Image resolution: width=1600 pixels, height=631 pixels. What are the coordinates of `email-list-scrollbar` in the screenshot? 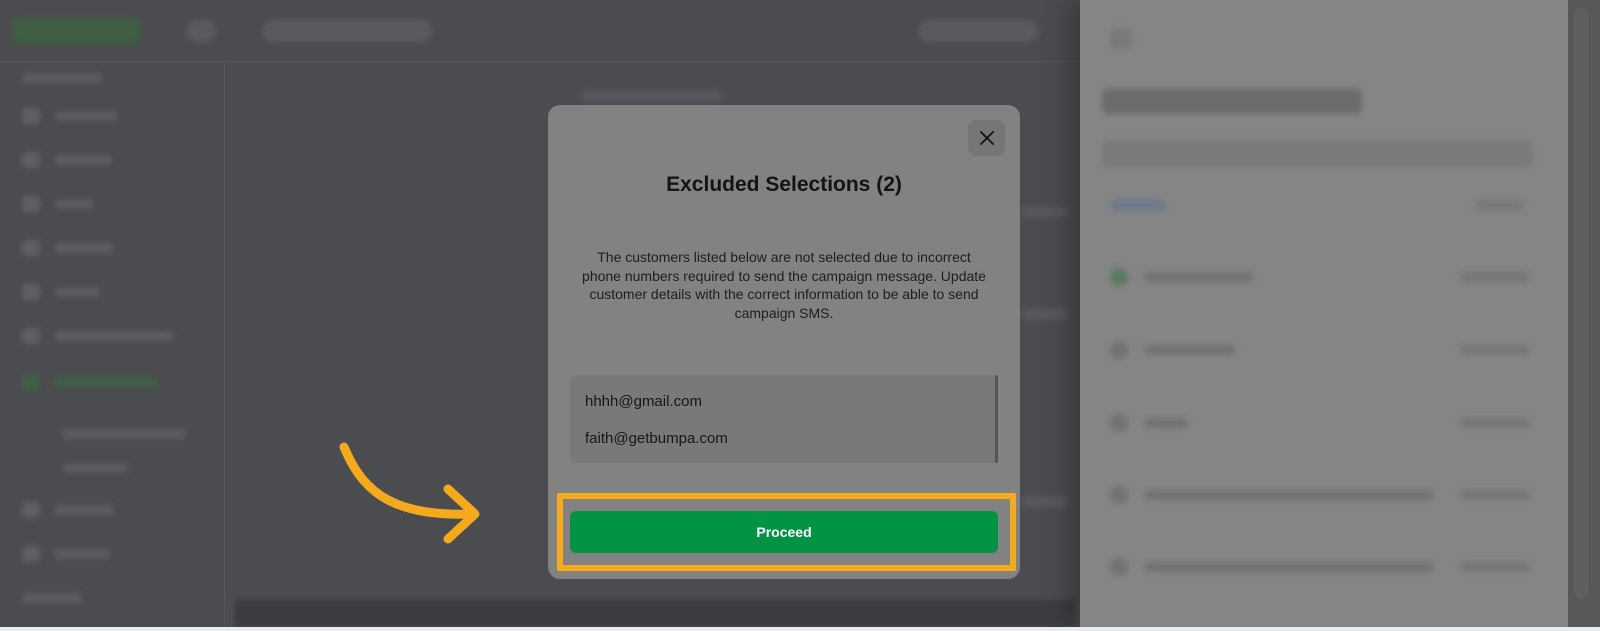 It's located at (996, 419).